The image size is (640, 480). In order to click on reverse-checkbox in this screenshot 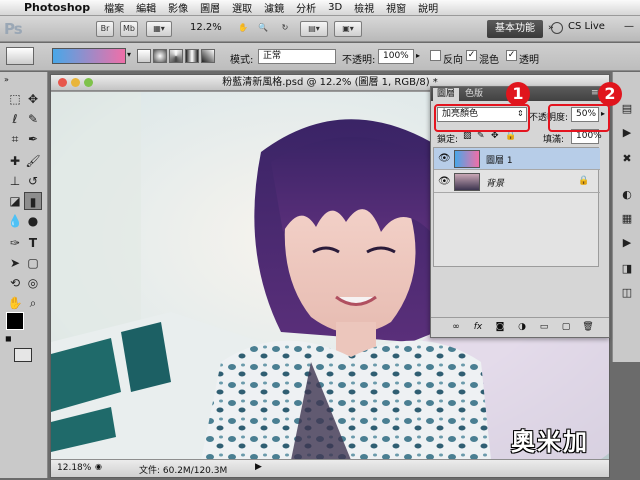, I will do `click(435, 55)`.